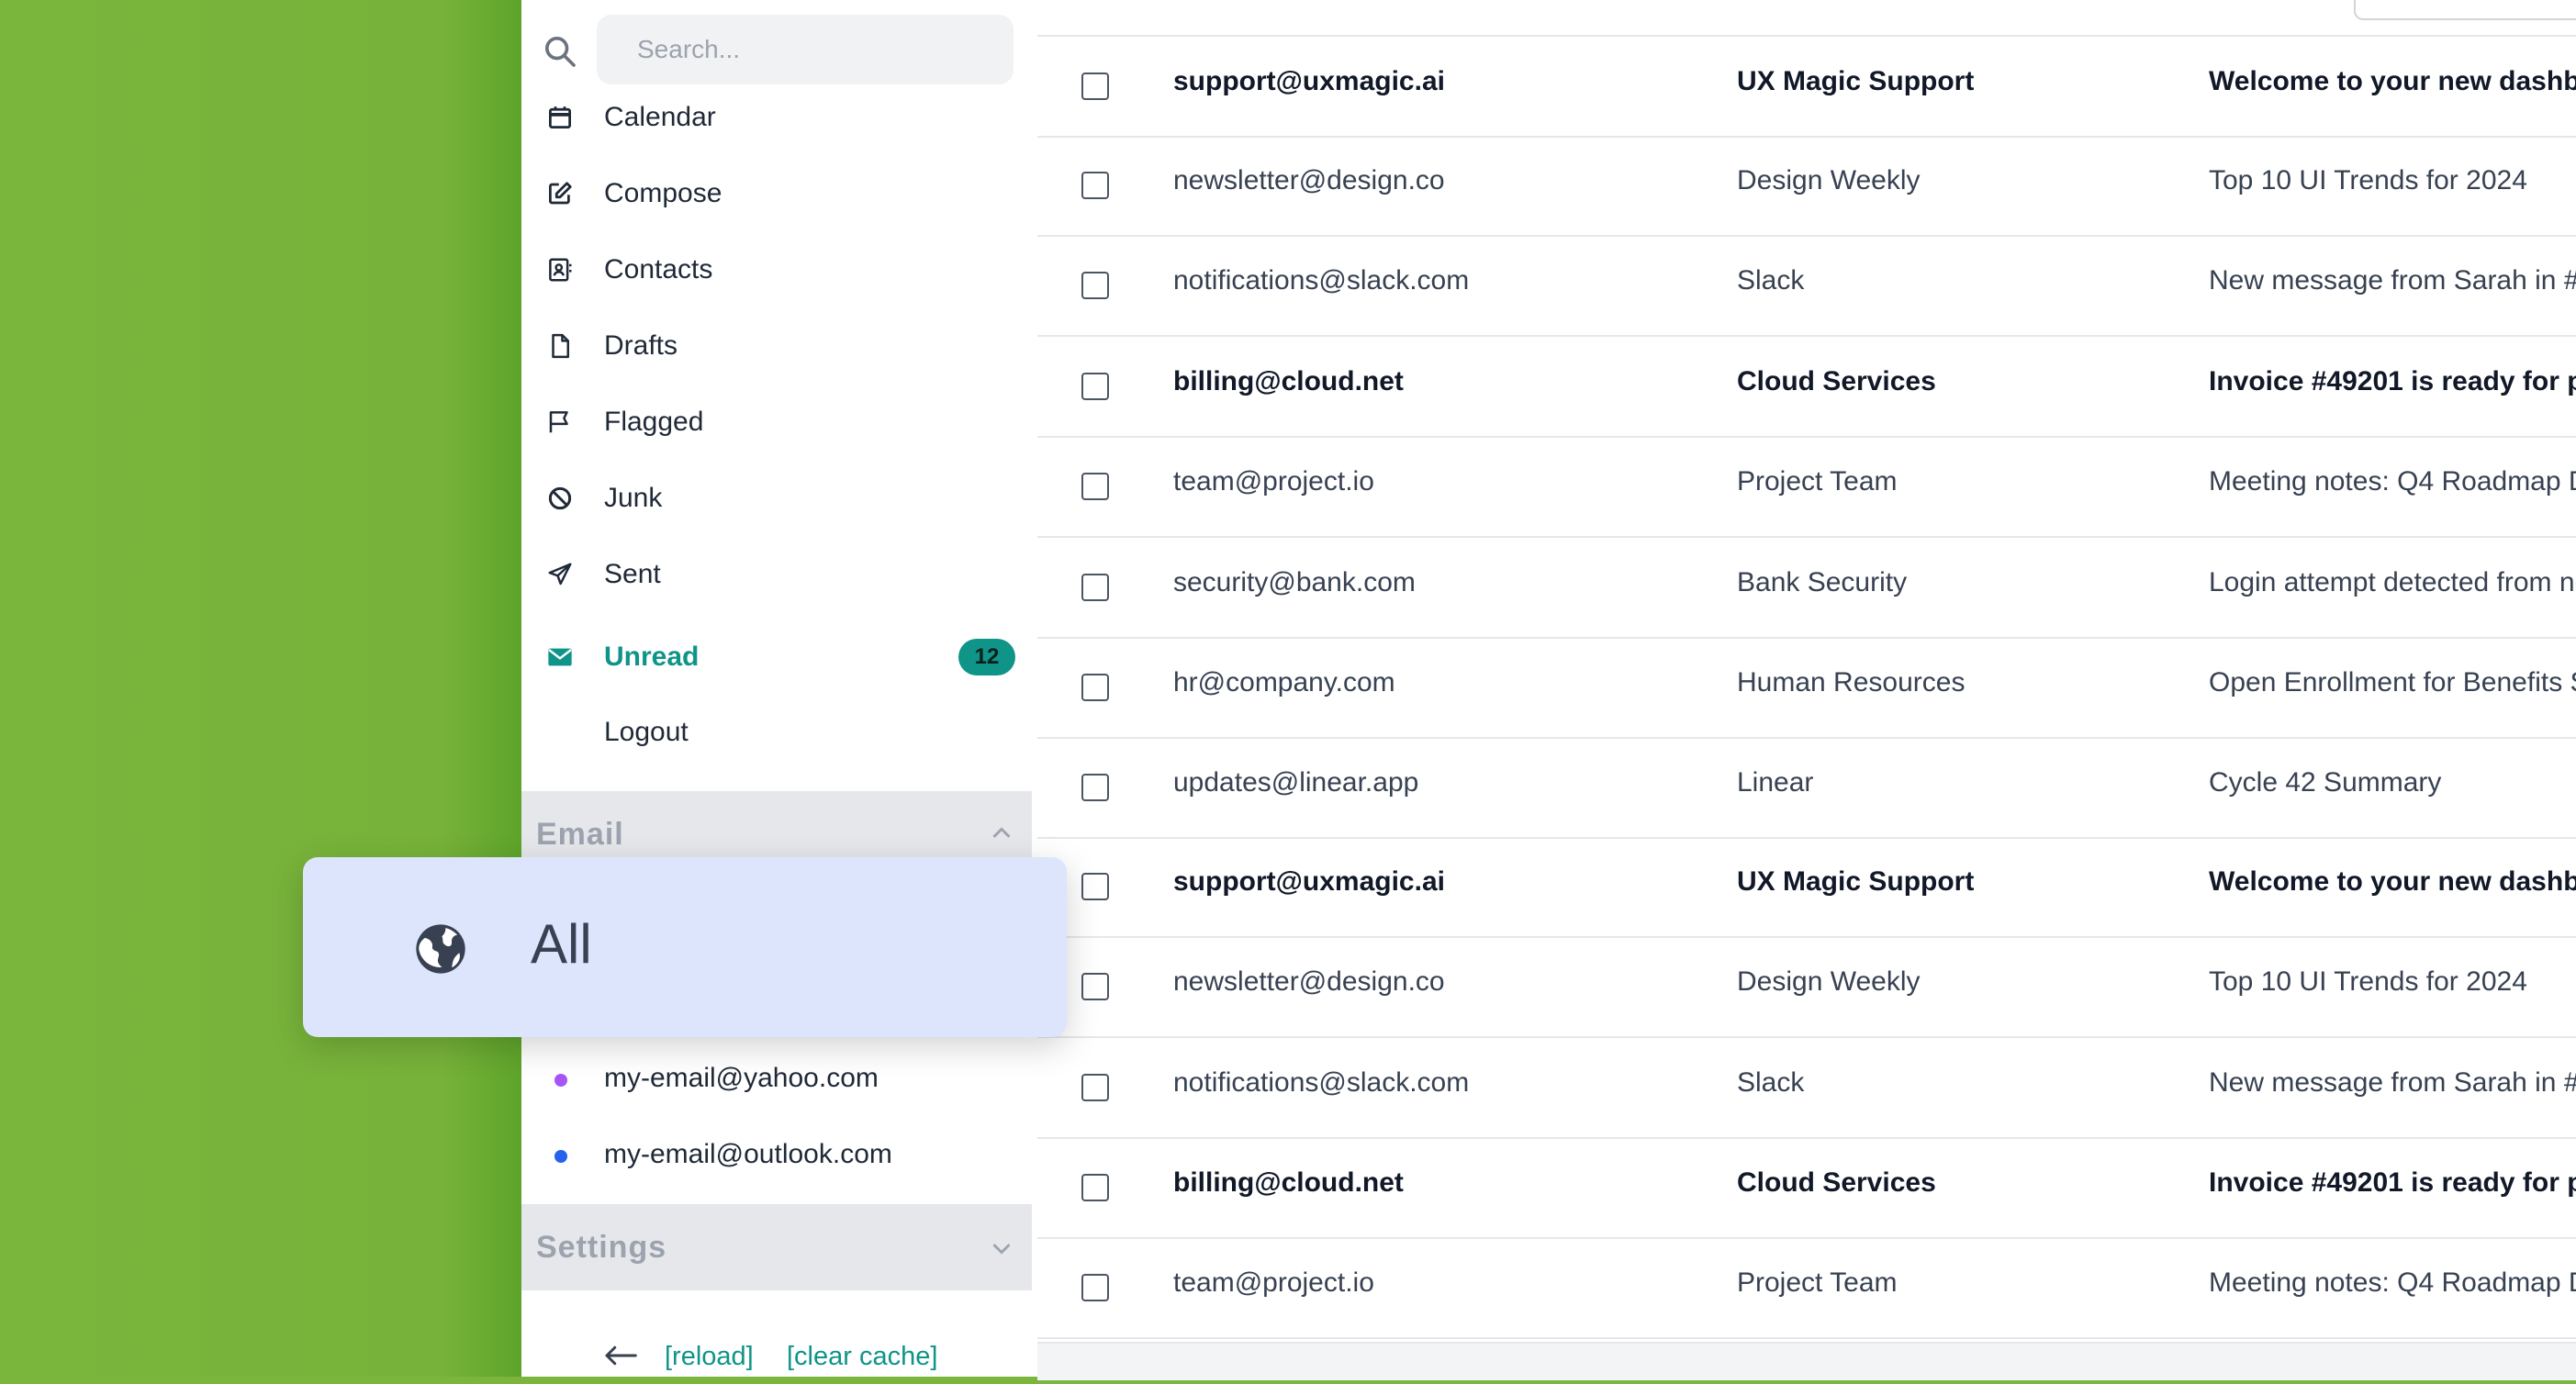 The width and height of the screenshot is (2576, 1384). I want to click on nav-item-junk: Junk, so click(779, 498).